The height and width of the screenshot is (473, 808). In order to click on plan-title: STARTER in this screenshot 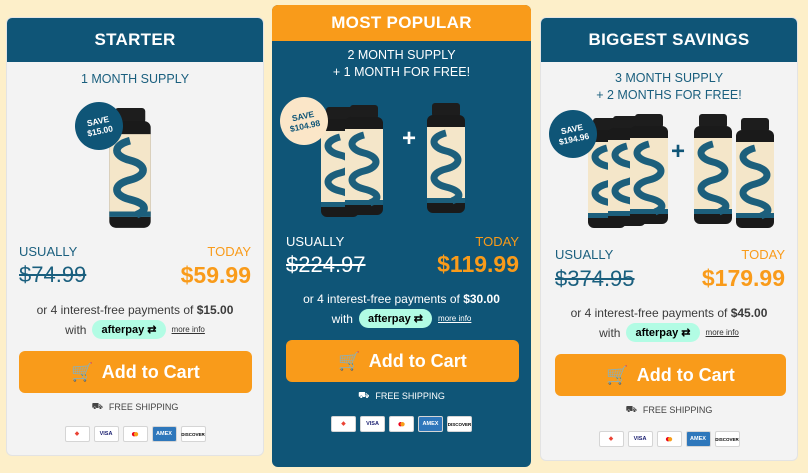, I will do `click(135, 40)`.